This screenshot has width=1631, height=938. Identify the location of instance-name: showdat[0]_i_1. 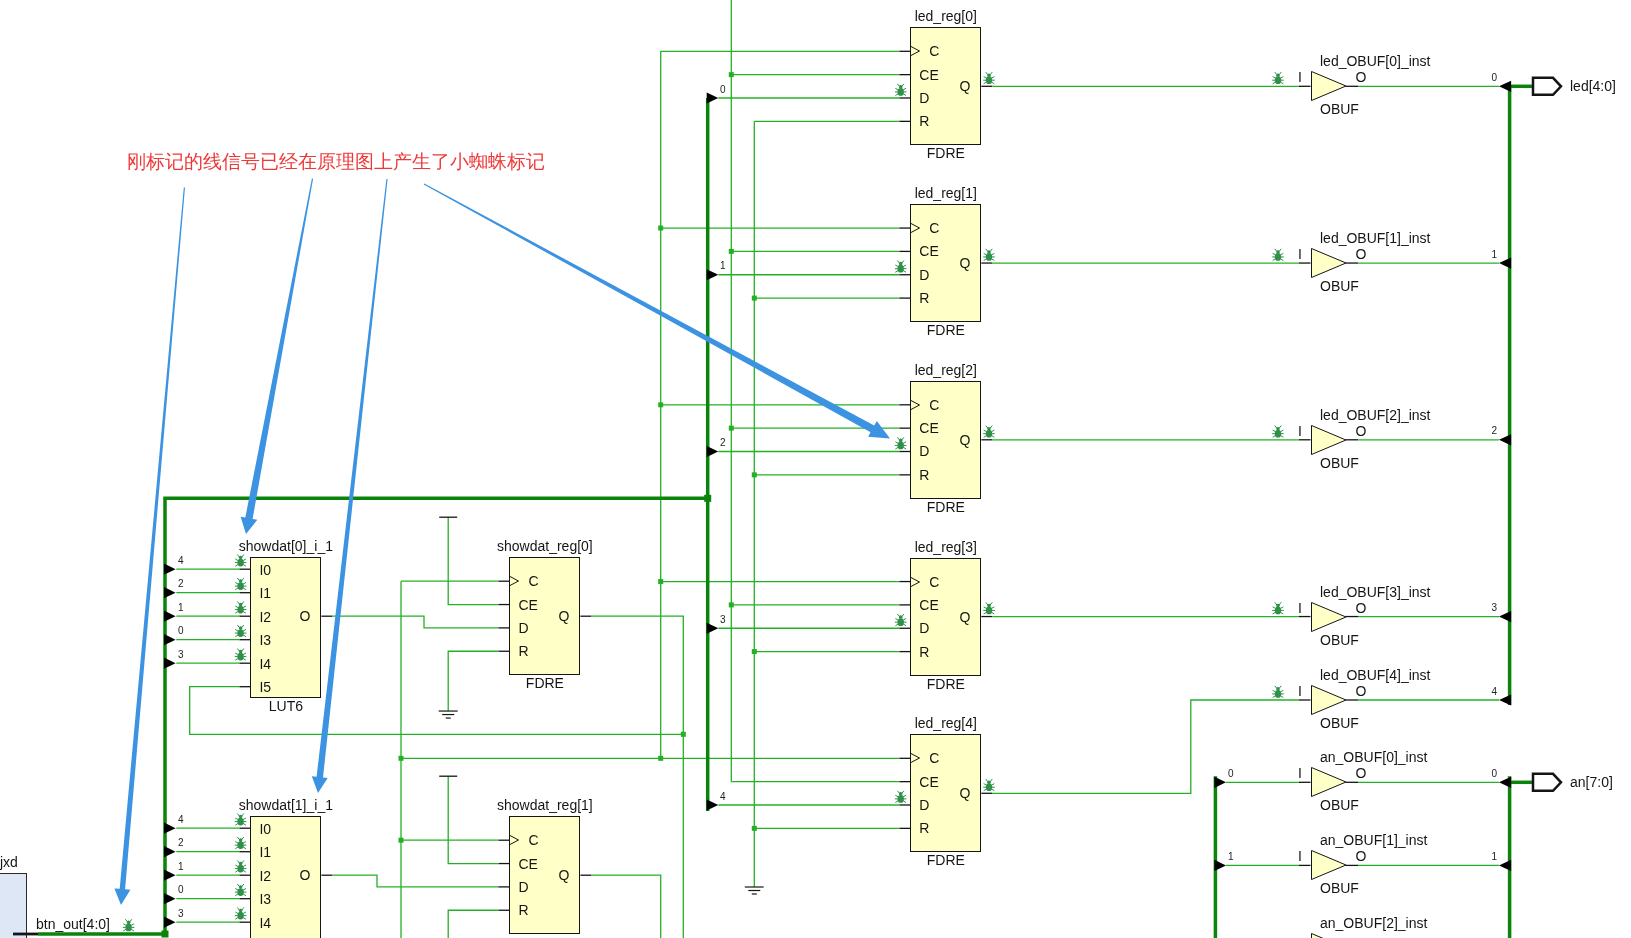
(285, 547).